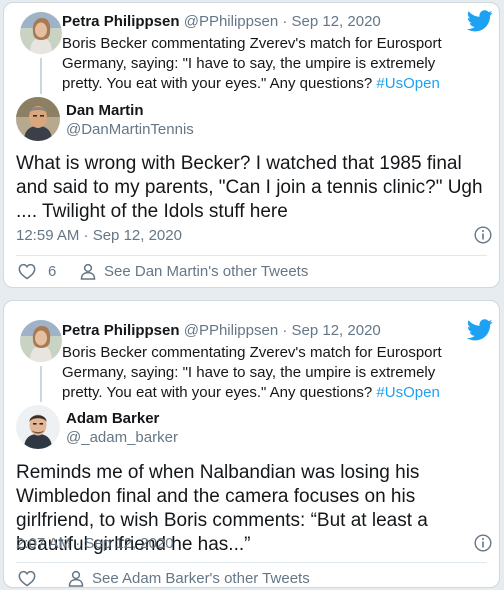 Image resolution: width=504 pixels, height=590 pixels. I want to click on tweet-timestamp: 2:07 AM · Sep 12, 2020, so click(95, 543).